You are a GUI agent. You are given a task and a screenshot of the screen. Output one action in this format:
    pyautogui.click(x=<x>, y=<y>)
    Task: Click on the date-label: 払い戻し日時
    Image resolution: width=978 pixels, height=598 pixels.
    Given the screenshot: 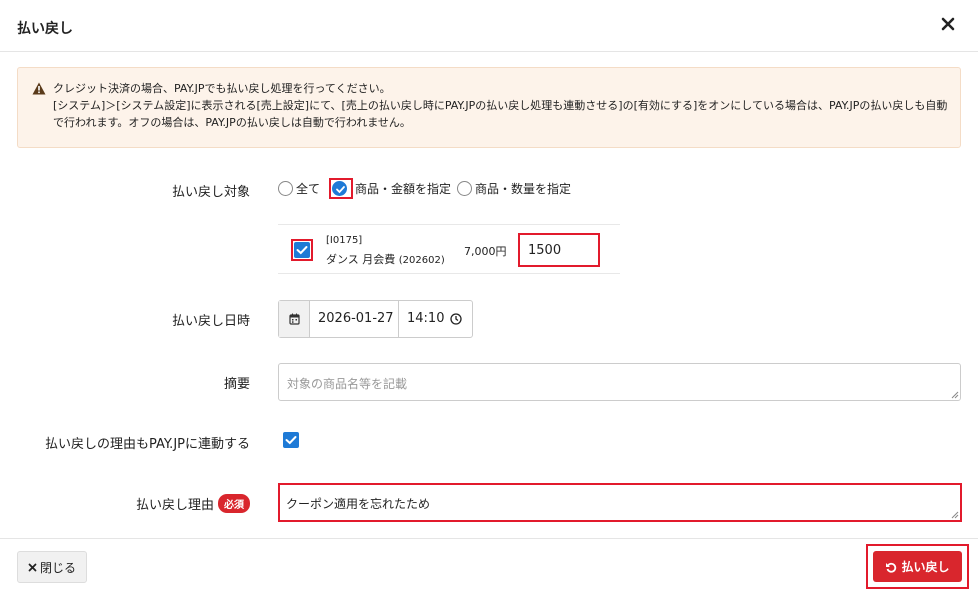 What is the action you would take?
    pyautogui.click(x=210, y=321)
    